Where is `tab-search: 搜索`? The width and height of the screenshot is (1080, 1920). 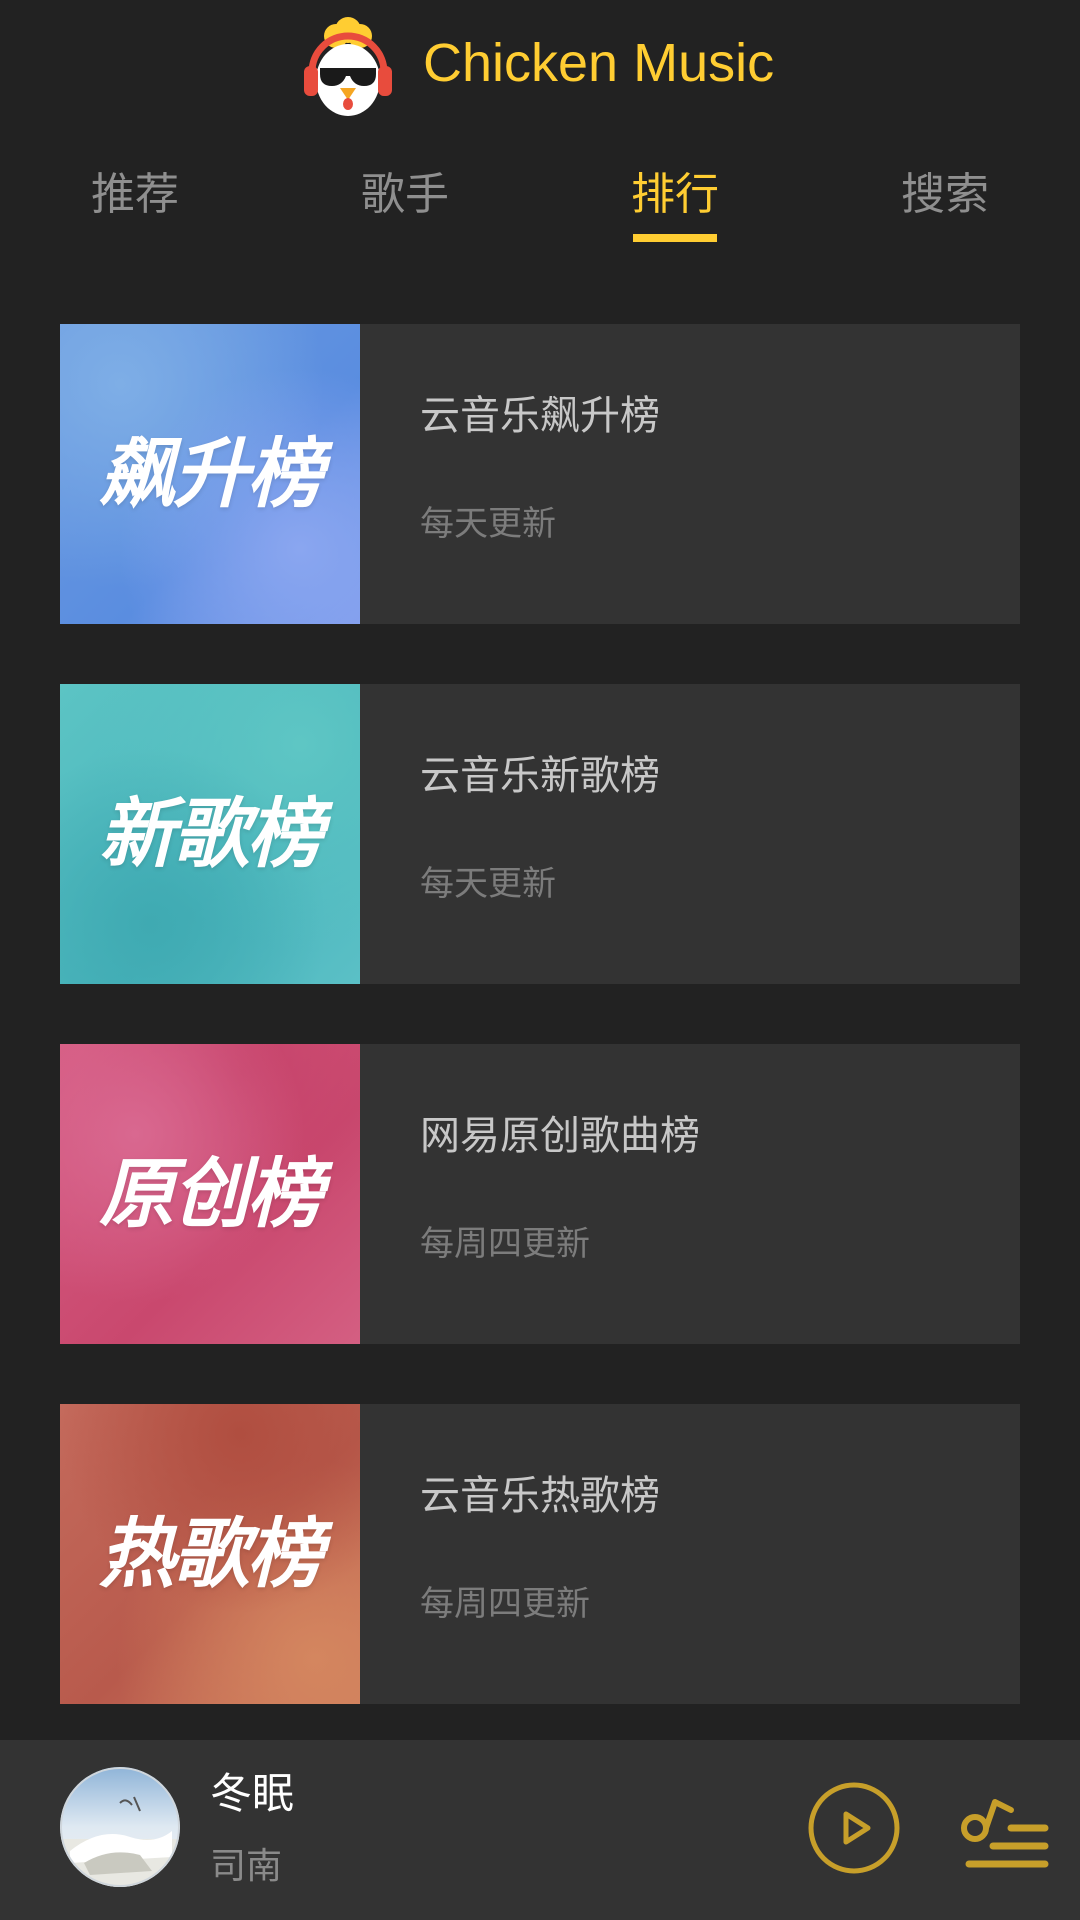 tab-search: 搜索 is located at coordinates (945, 195).